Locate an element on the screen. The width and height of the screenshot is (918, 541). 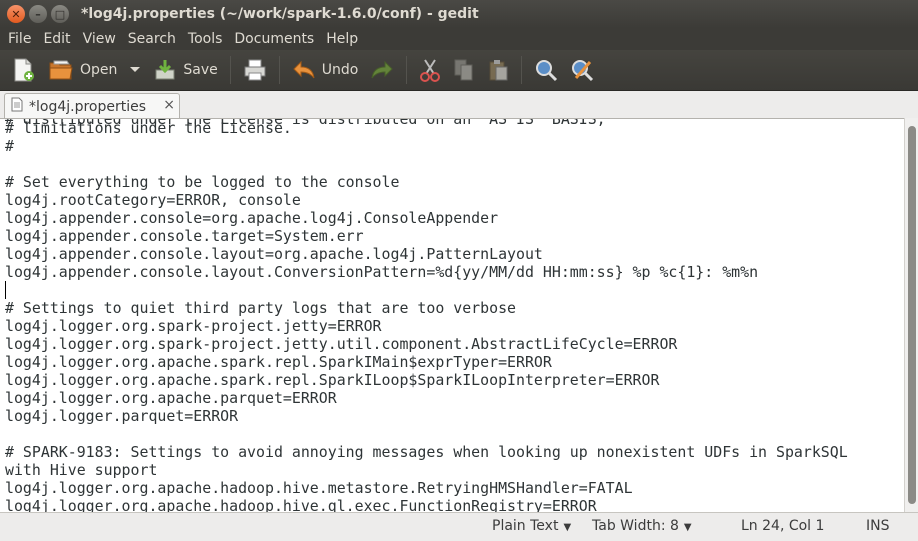
document-tabs: *log4j.properties × is located at coordinates (459, 104).